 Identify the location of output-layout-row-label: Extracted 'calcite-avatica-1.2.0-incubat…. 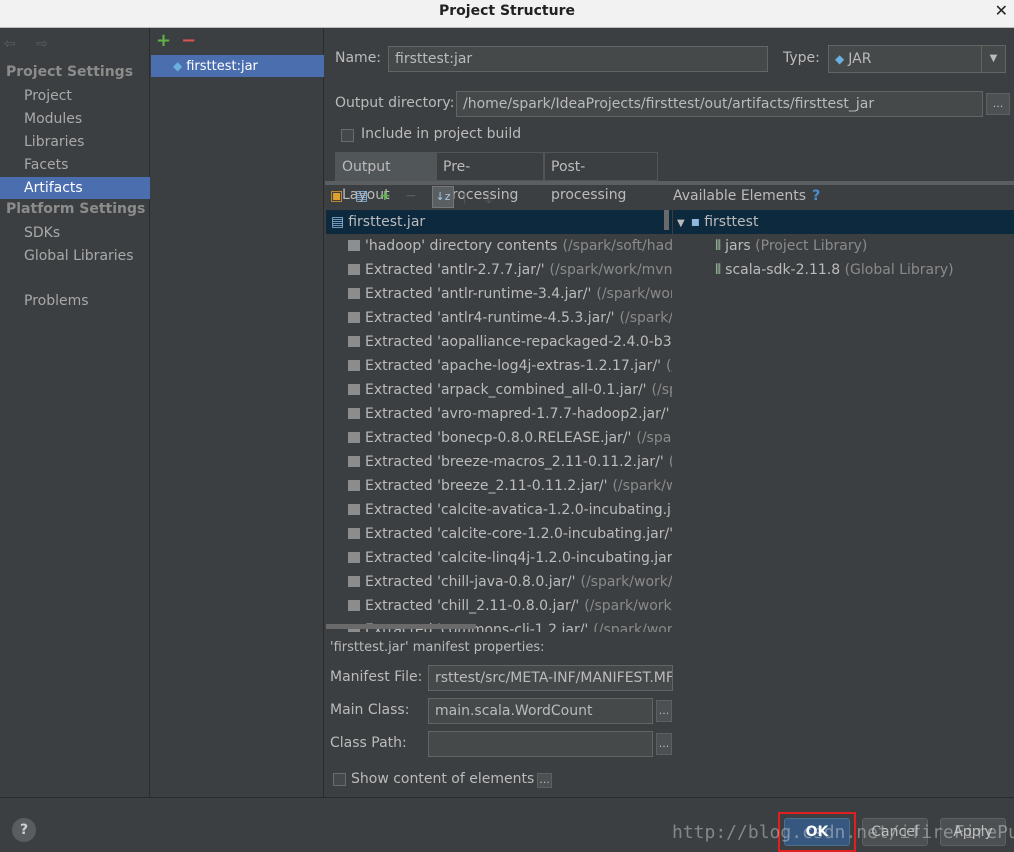
(518, 510).